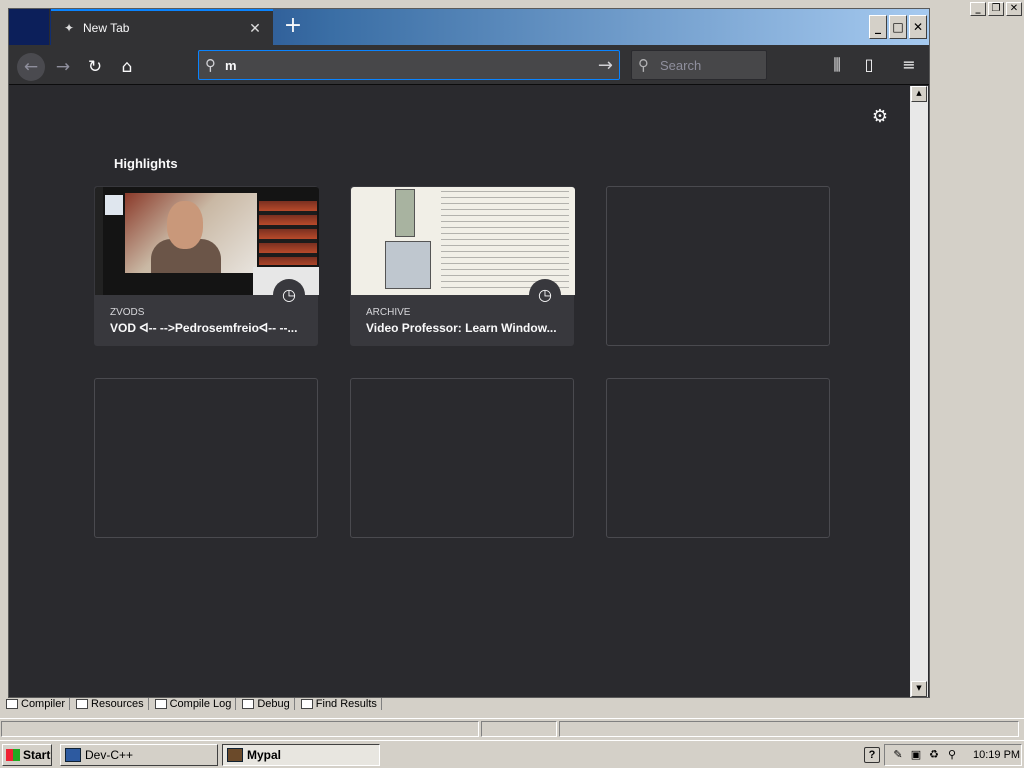 The width and height of the screenshot is (1024, 768). Describe the element at coordinates (146, 163) in the screenshot. I see `highlights-heading: Highlights` at that location.